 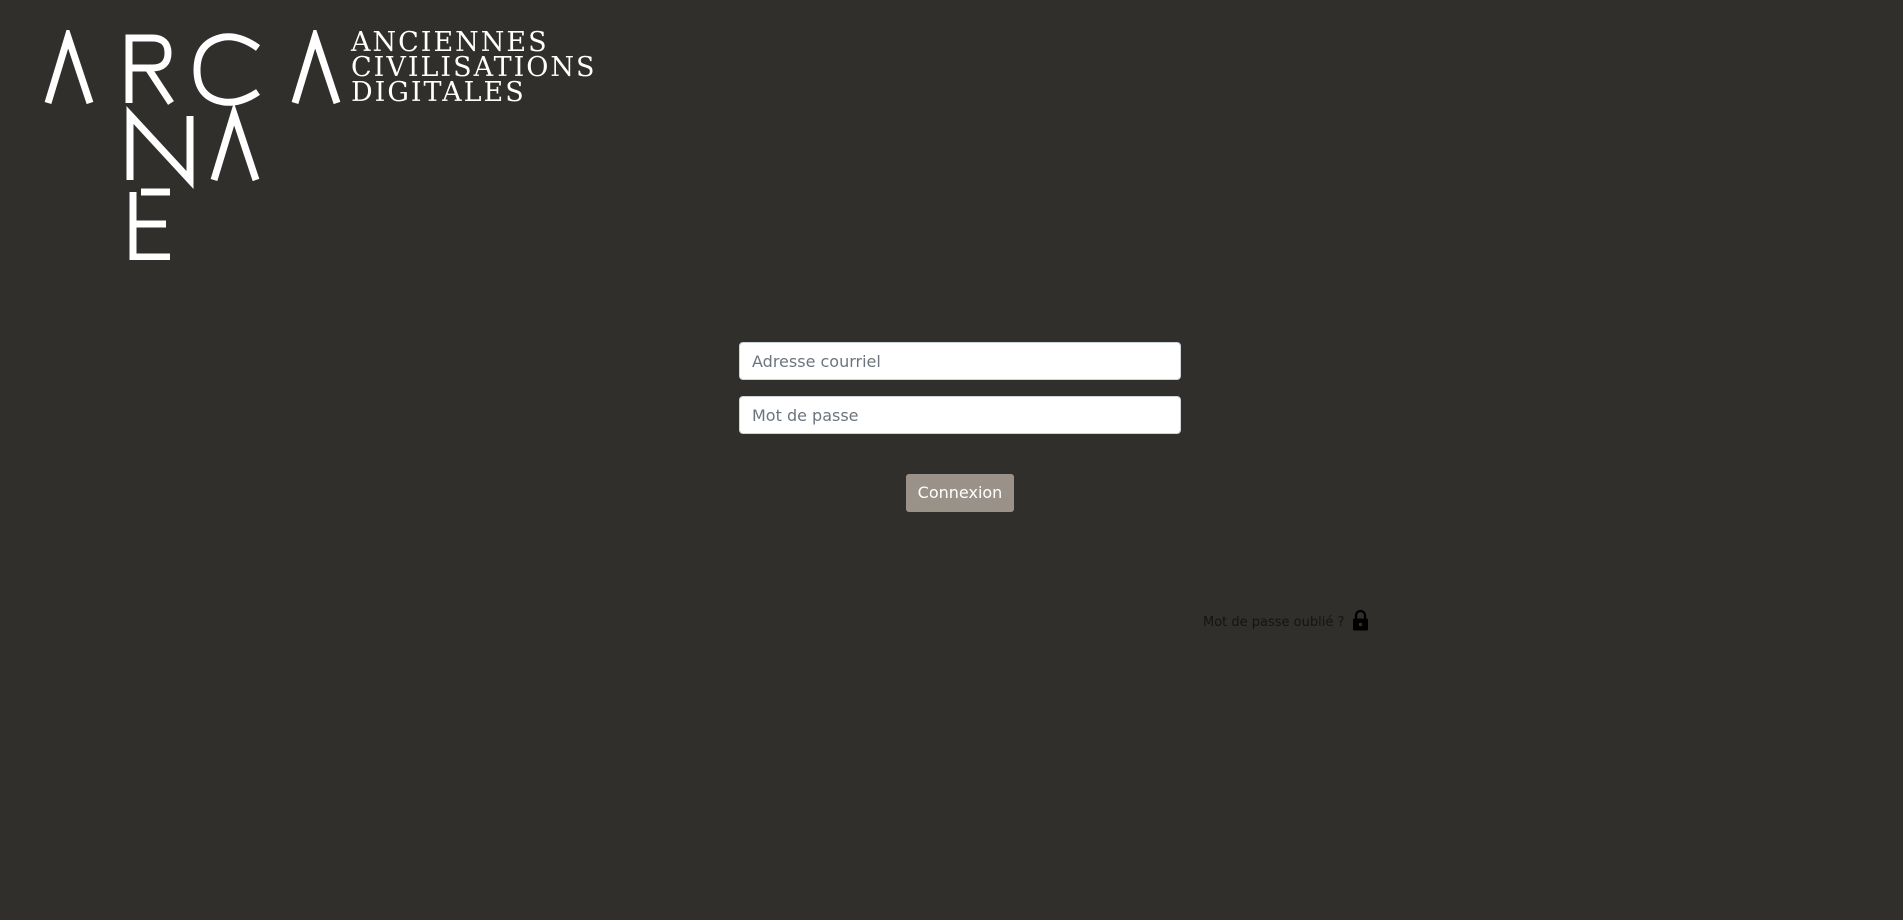 I want to click on password-field, so click(x=960, y=415).